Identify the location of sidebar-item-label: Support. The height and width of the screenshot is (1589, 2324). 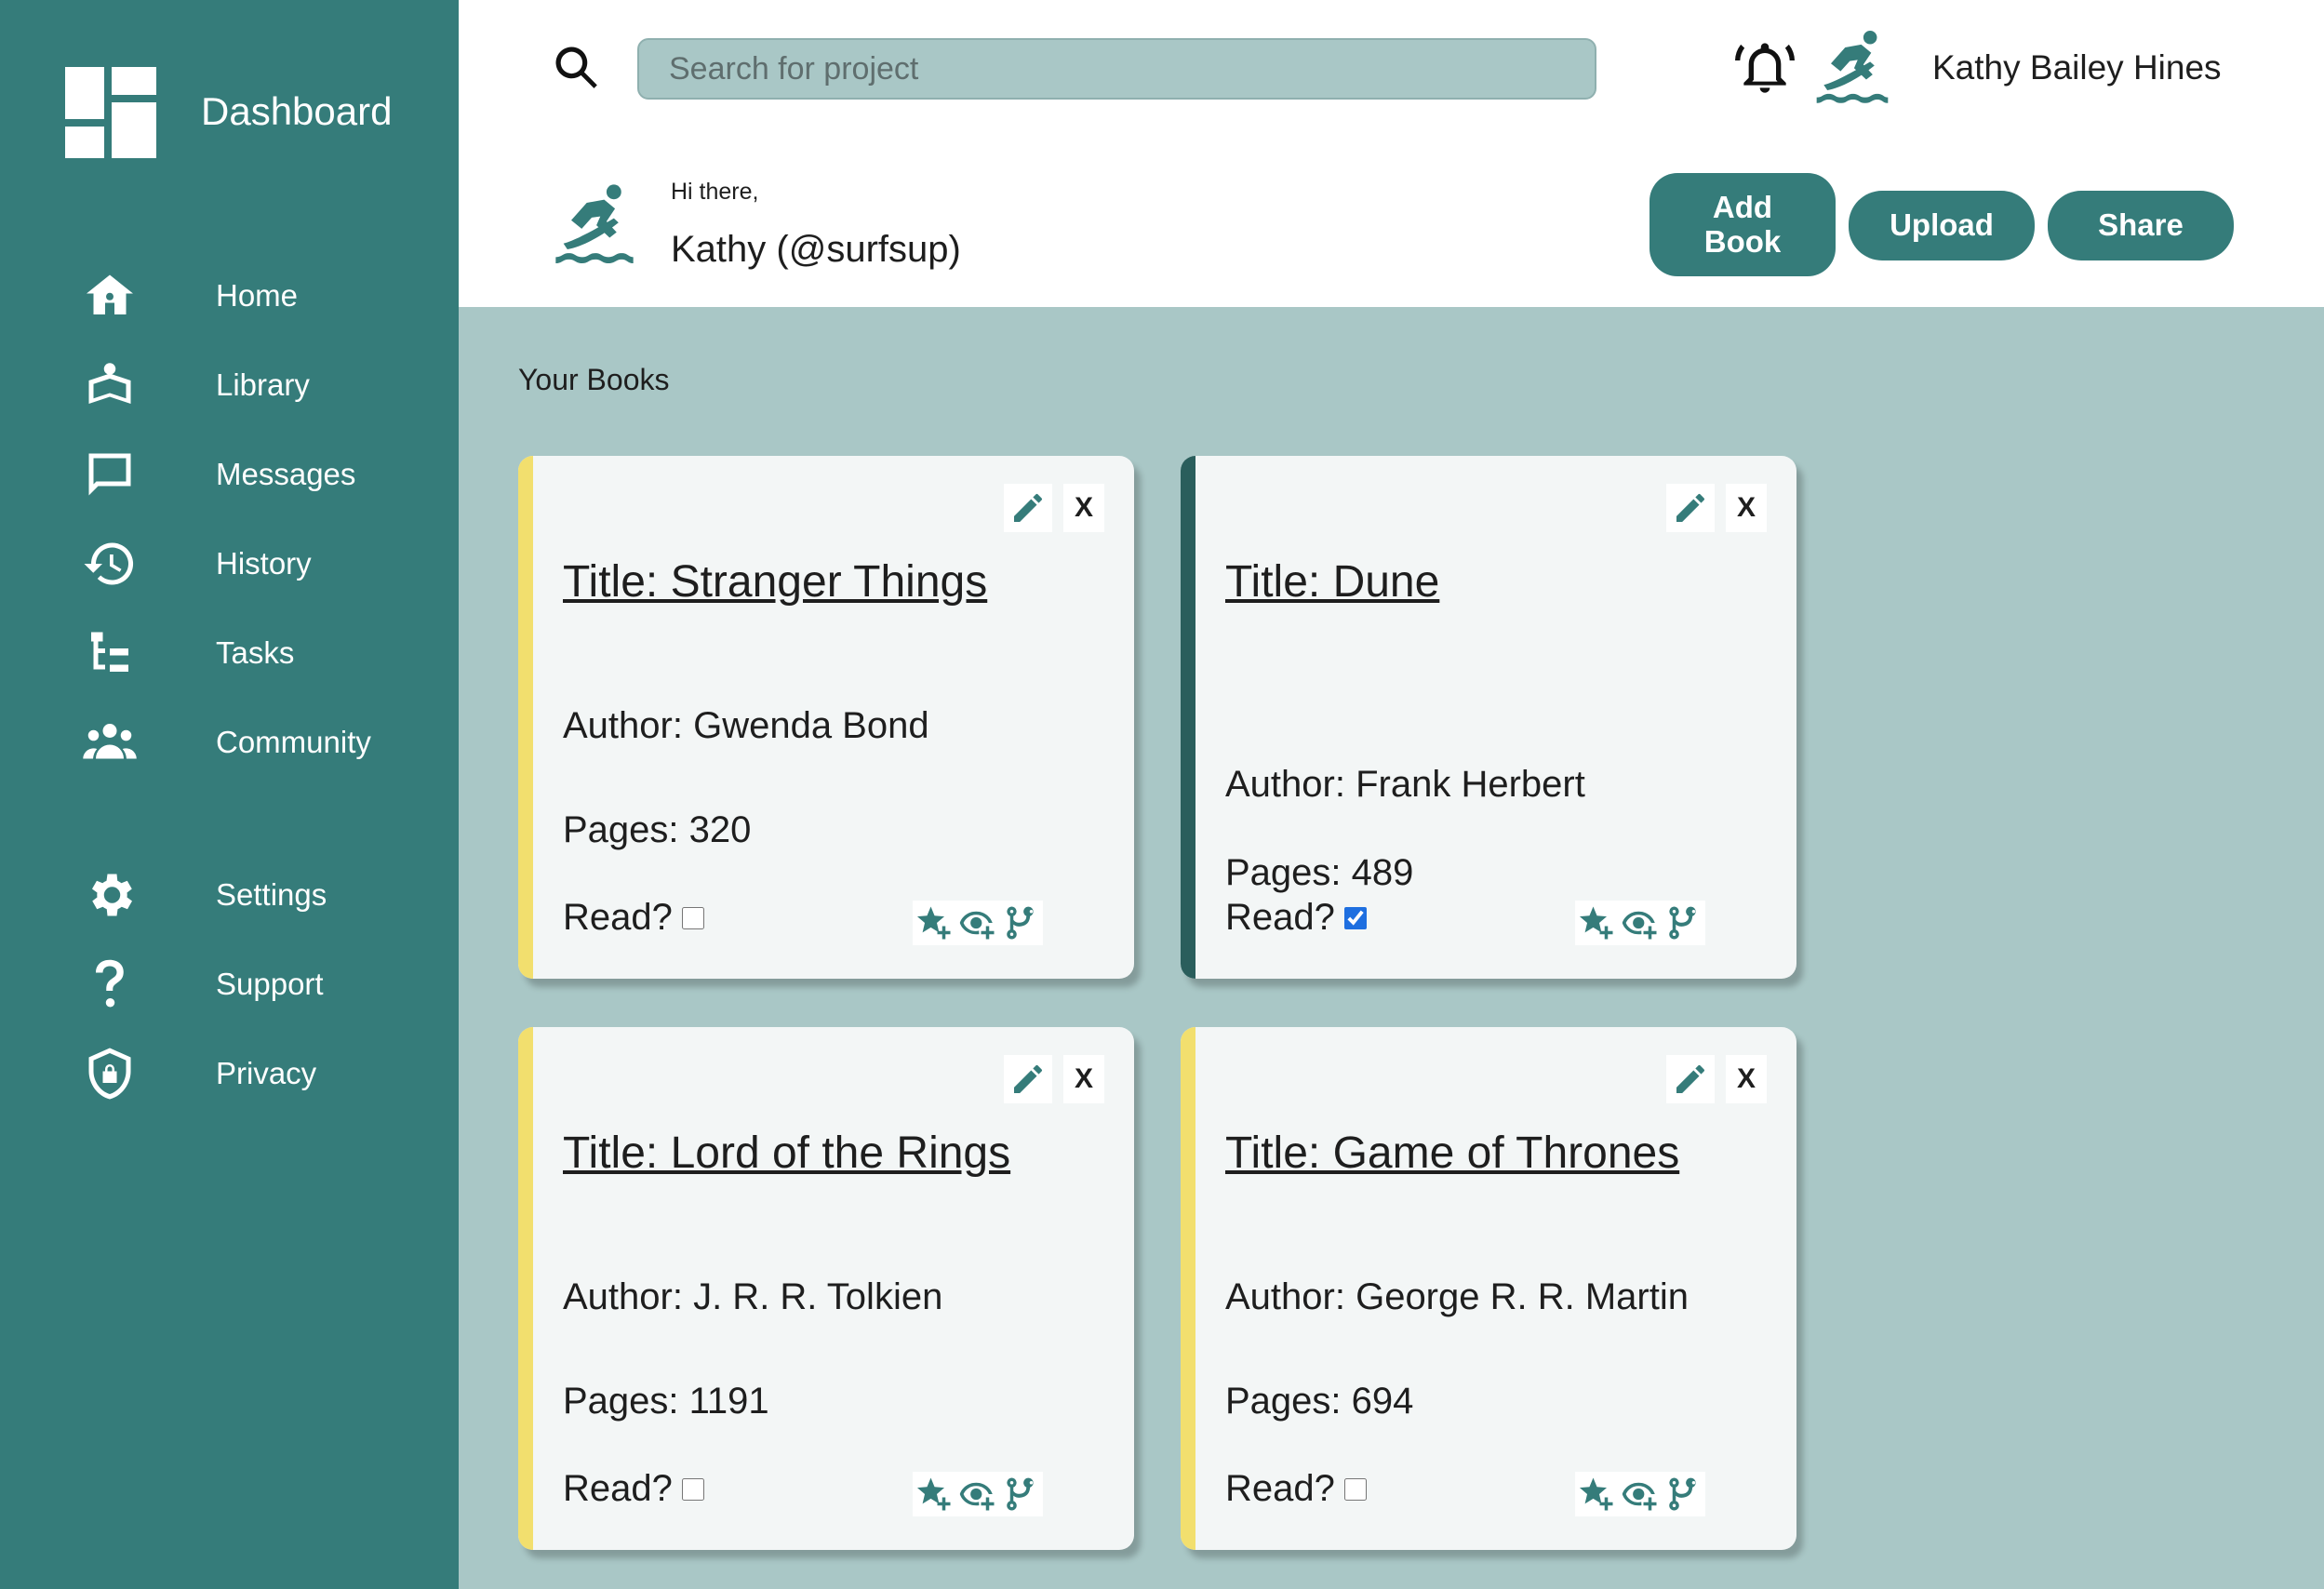
(270, 984).